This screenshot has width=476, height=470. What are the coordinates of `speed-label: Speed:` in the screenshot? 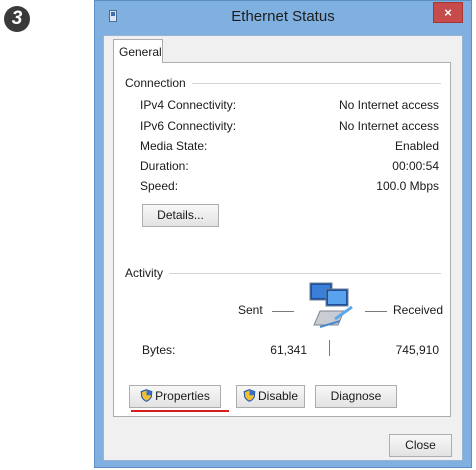 It's located at (159, 186).